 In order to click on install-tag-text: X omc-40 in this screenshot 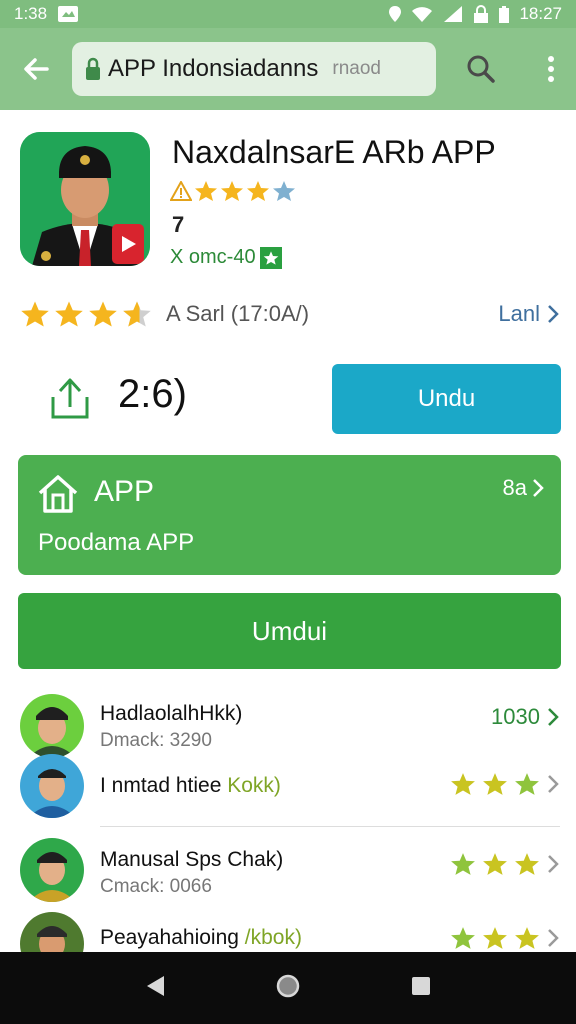, I will do `click(213, 257)`.